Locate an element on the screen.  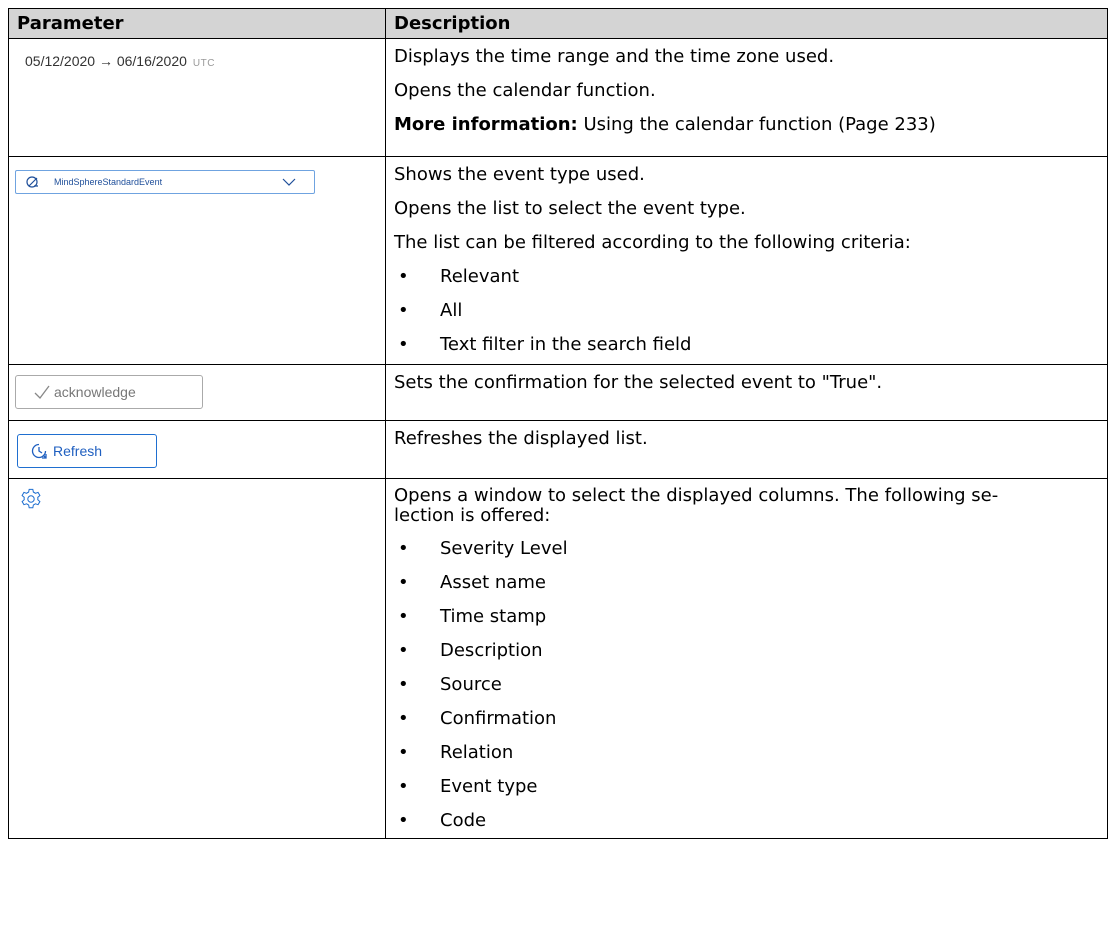
list-item-text: Description is located at coordinates (491, 650).